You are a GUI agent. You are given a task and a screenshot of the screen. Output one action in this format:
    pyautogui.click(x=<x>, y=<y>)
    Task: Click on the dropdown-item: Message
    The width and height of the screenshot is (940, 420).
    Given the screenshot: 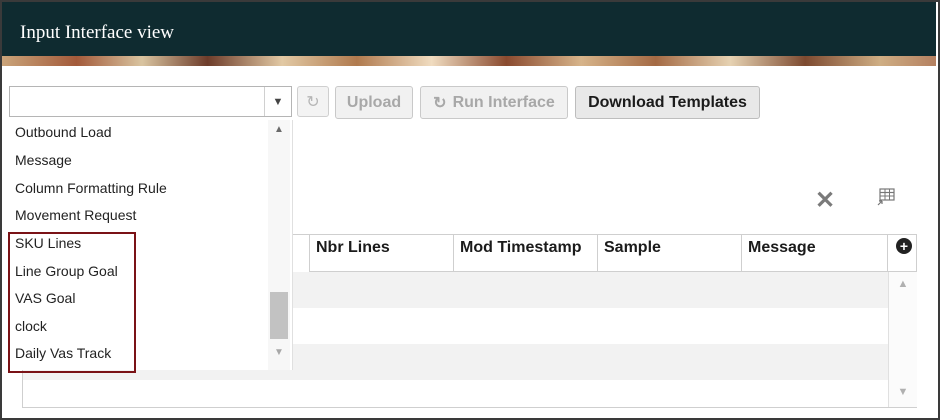 What is the action you would take?
    pyautogui.click(x=43, y=160)
    